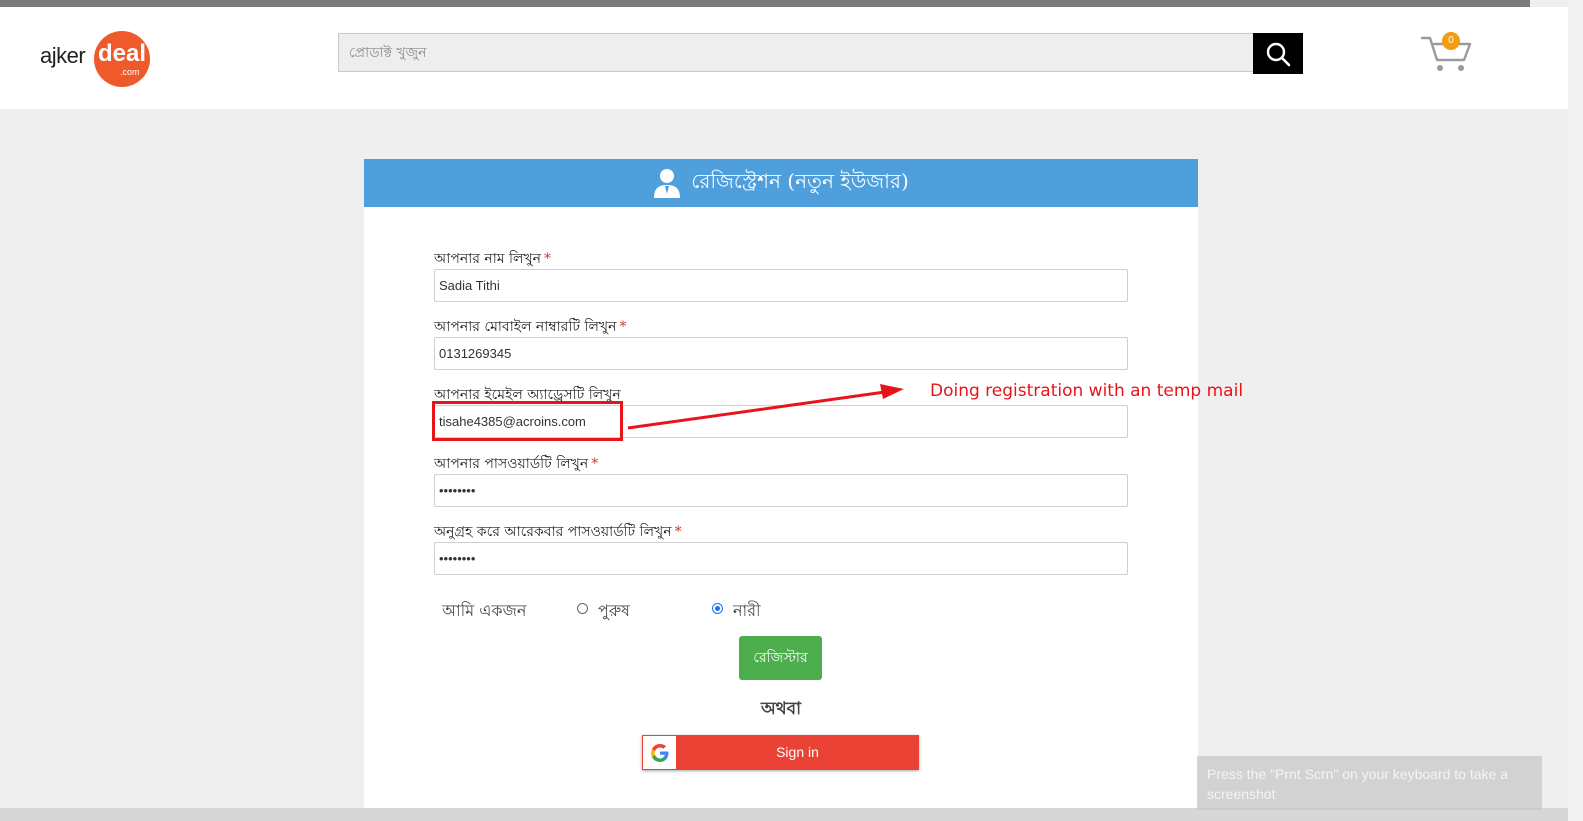  What do you see at coordinates (122, 53) in the screenshot?
I see `logo-deal-text: deal` at bounding box center [122, 53].